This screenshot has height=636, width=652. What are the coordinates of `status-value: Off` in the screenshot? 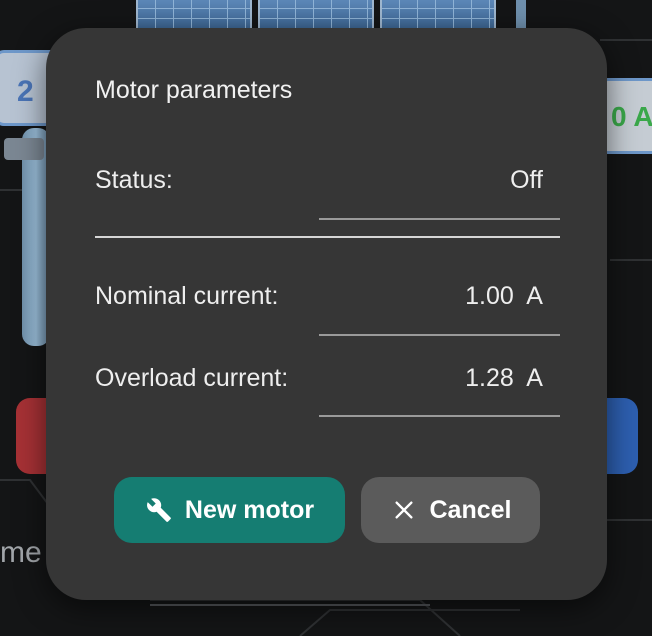 It's located at (526, 180).